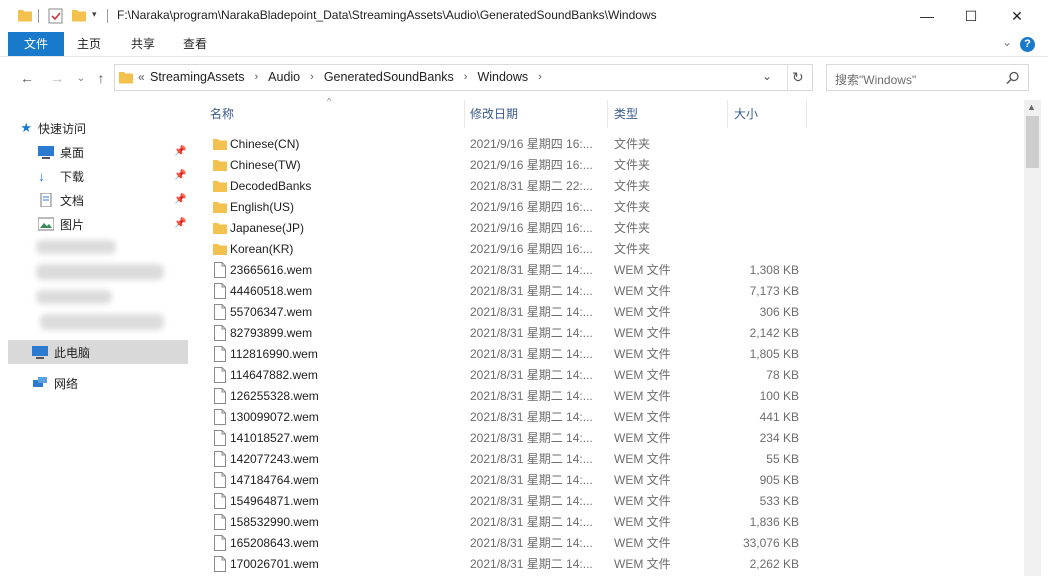  I want to click on properties-icon, so click(56, 16).